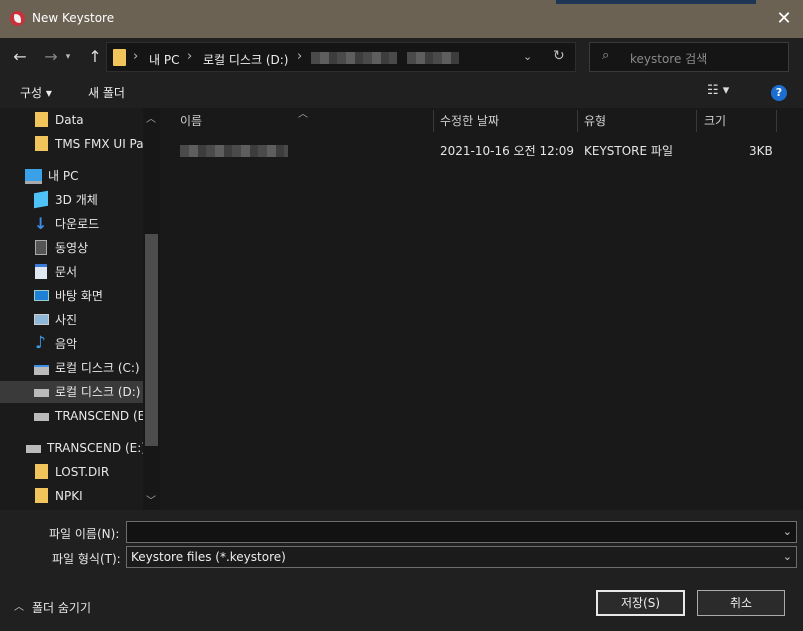  Describe the element at coordinates (36, 92) in the screenshot. I see `organize-button: 구성 ▾` at that location.